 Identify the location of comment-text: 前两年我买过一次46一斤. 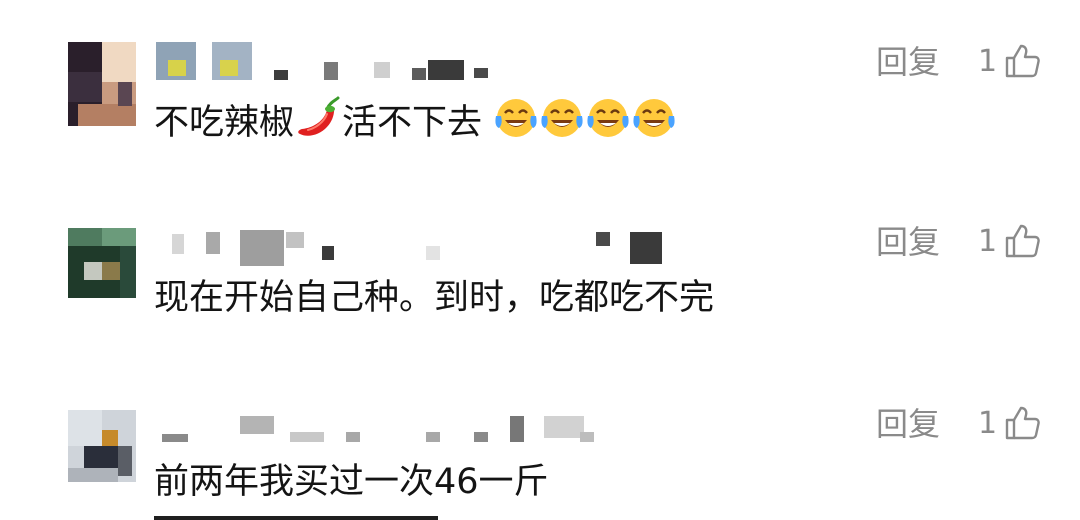
(351, 482).